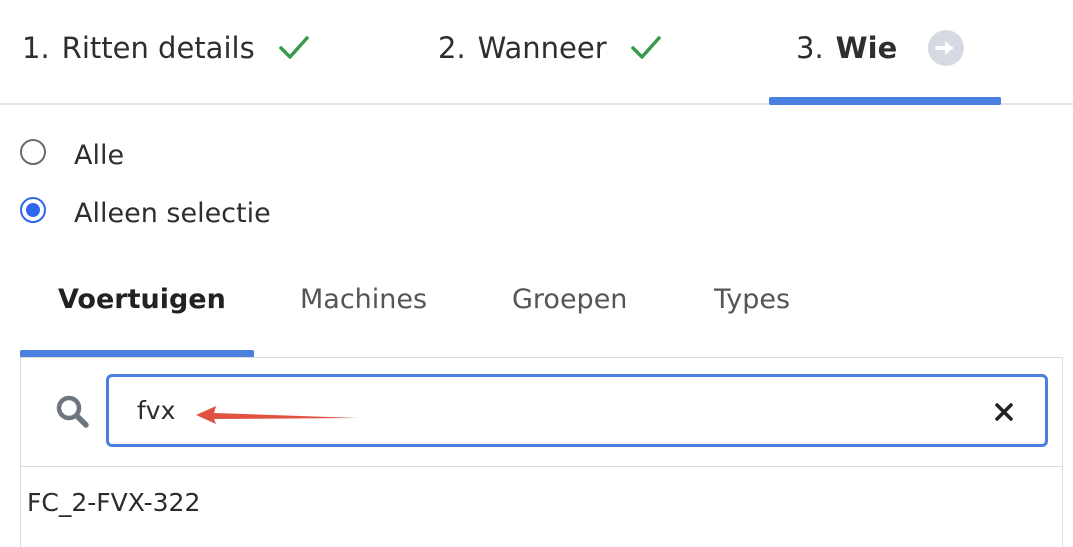 The image size is (1073, 547). What do you see at coordinates (72, 411) in the screenshot?
I see `search-icon` at bounding box center [72, 411].